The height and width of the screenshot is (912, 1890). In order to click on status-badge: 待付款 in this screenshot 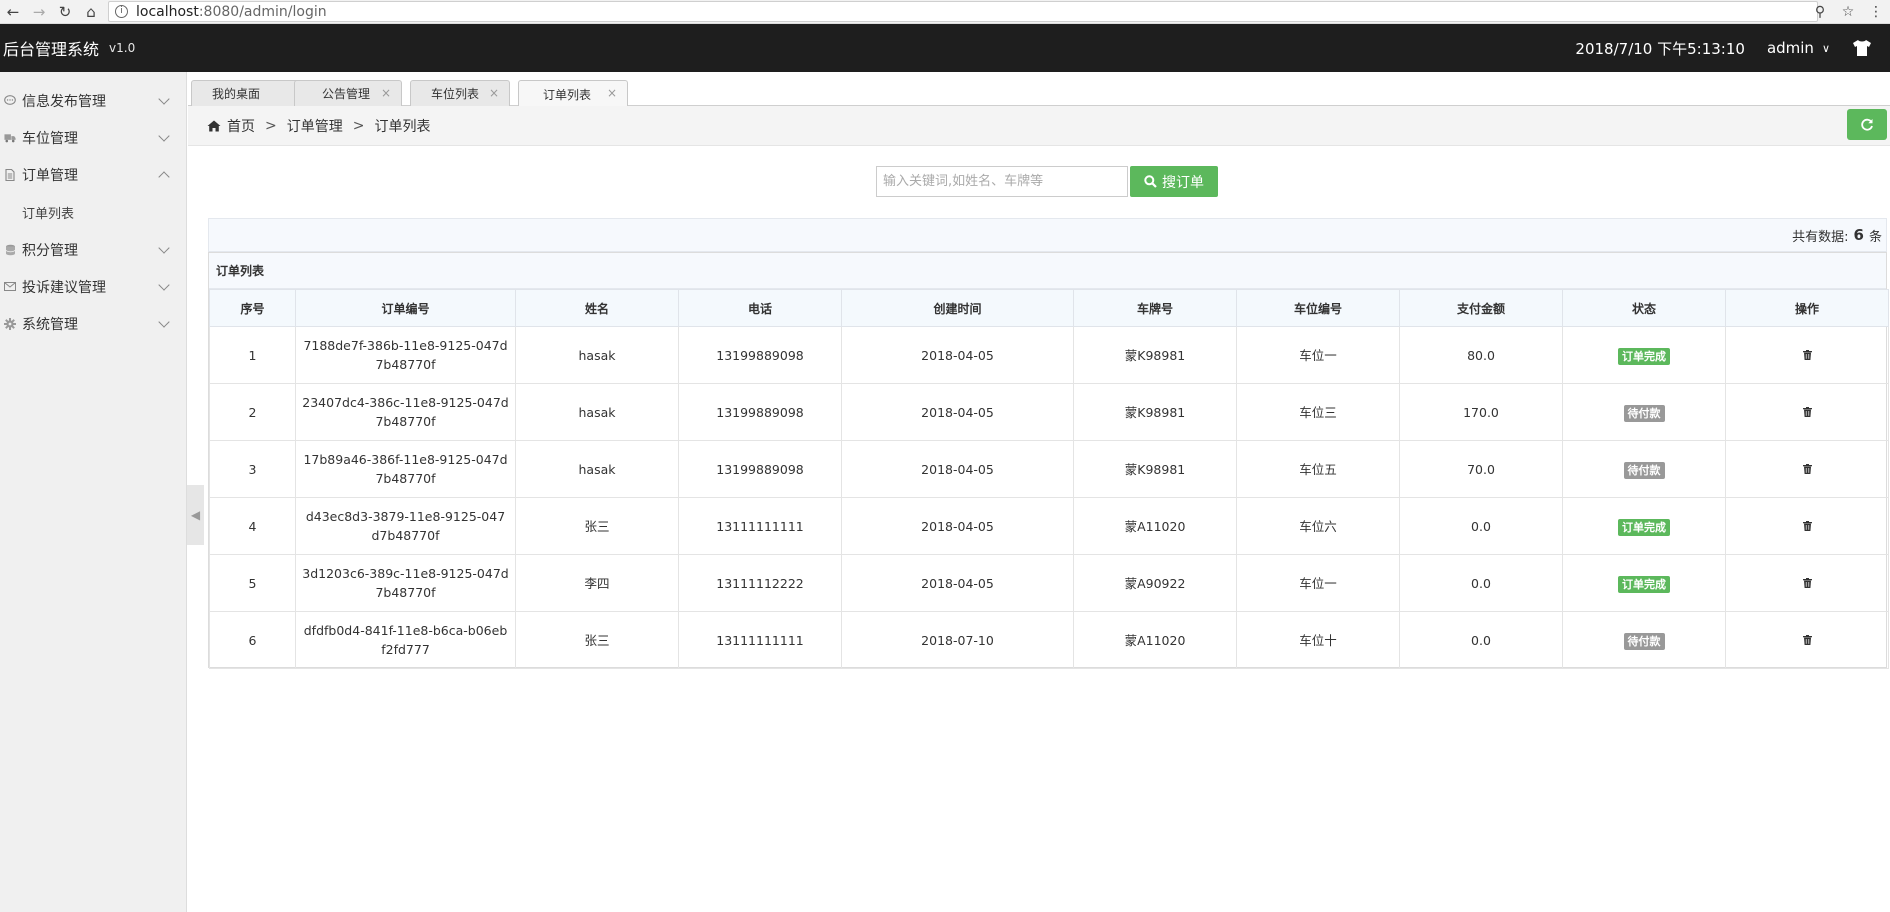, I will do `click(1644, 641)`.